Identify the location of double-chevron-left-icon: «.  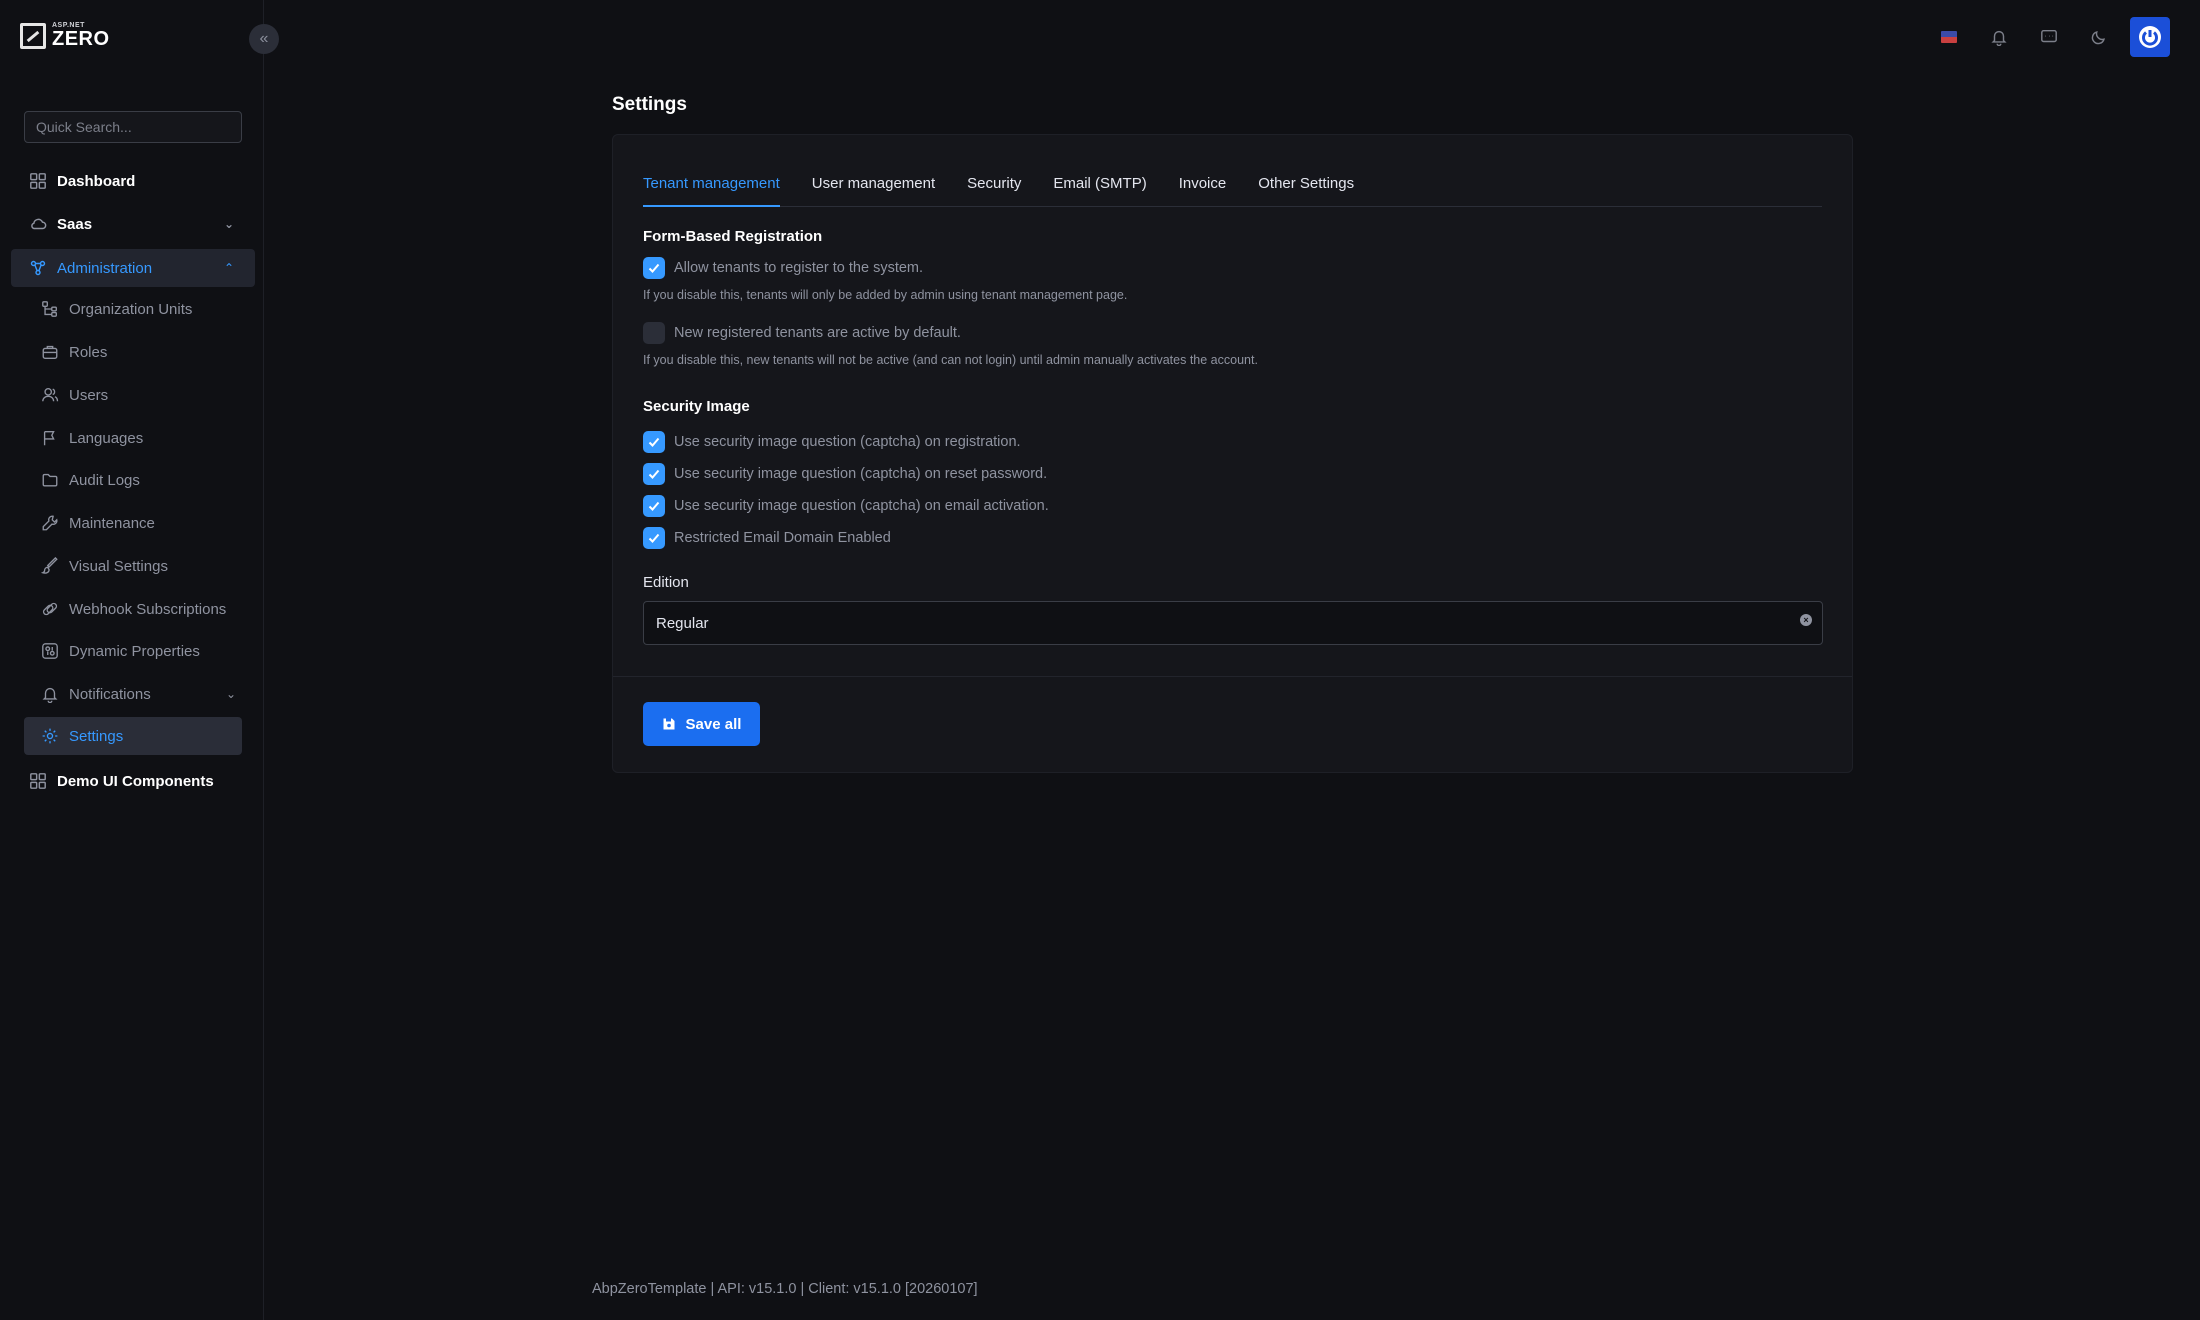
(264, 38).